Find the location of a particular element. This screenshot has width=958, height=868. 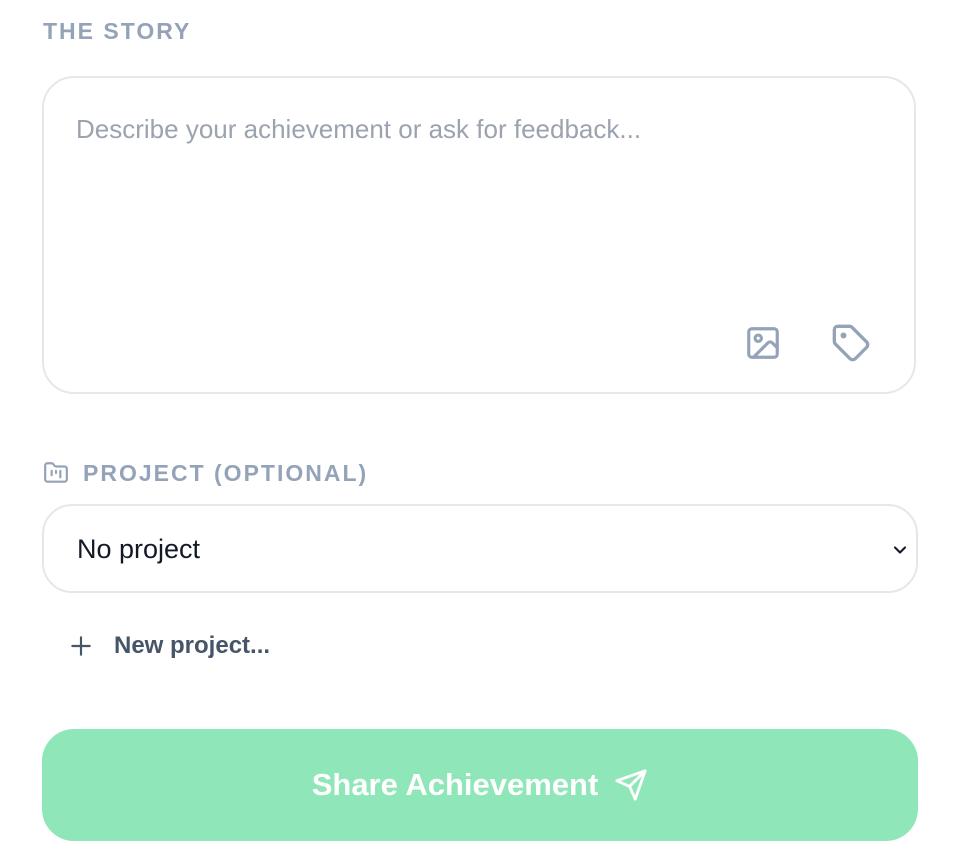

share-achievement-button: Share Achievement is located at coordinates (480, 785).